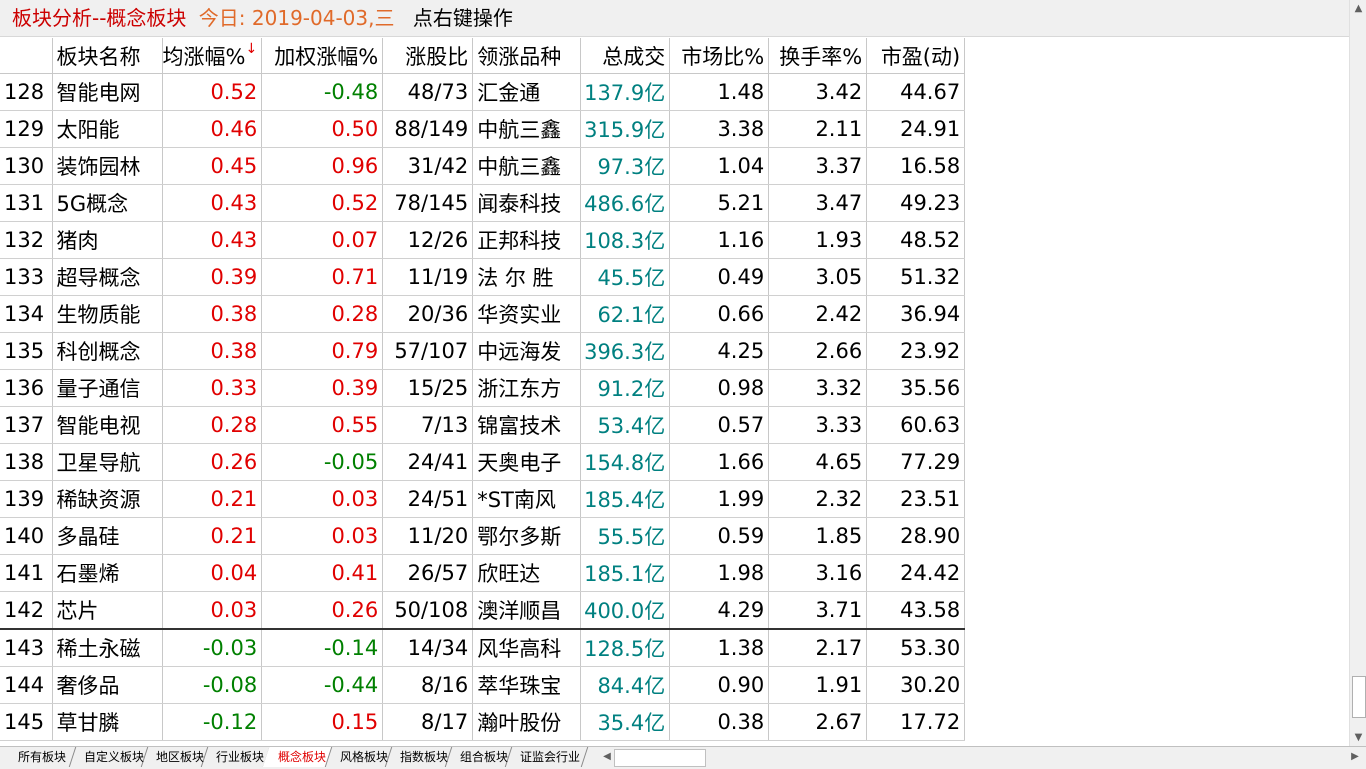 This screenshot has height=769, width=1366. I want to click on weighted-change: -0.14, so click(322, 647).